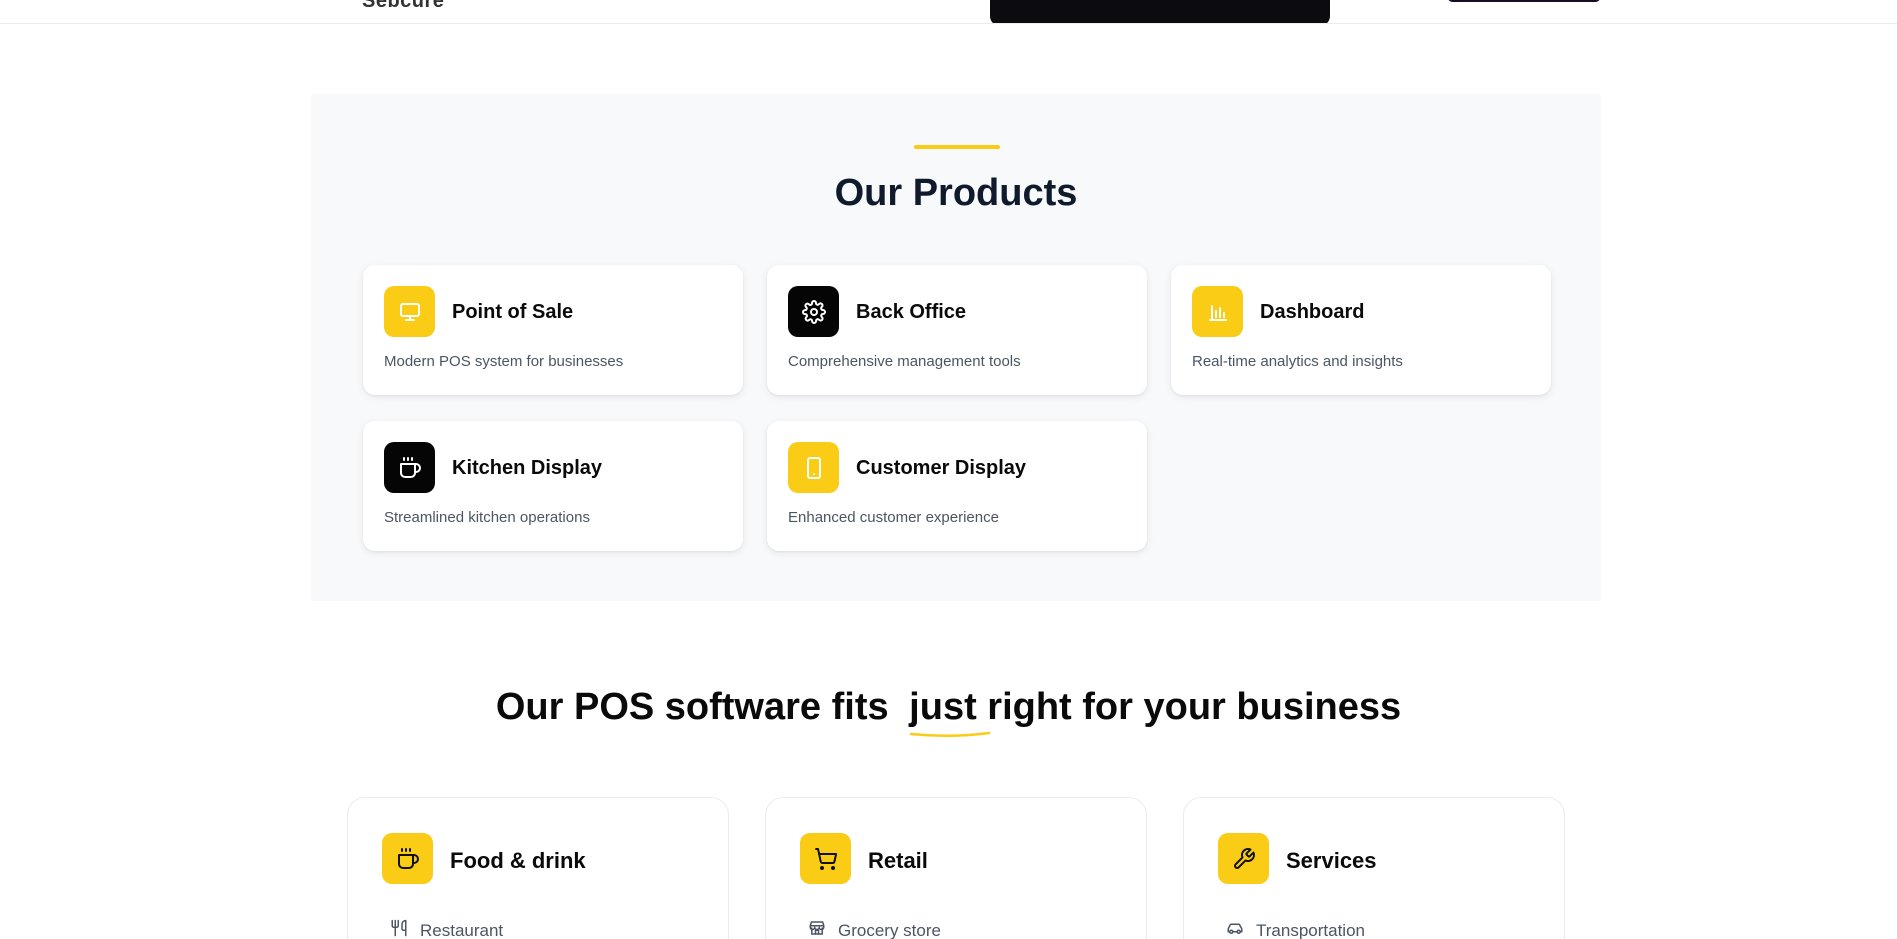 The image size is (1897, 939). I want to click on monitor-icon, so click(409, 311).